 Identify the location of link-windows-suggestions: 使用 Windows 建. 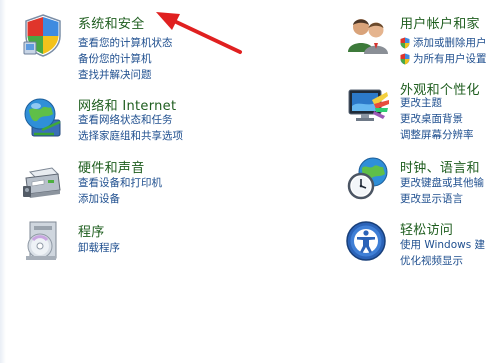
(442, 245).